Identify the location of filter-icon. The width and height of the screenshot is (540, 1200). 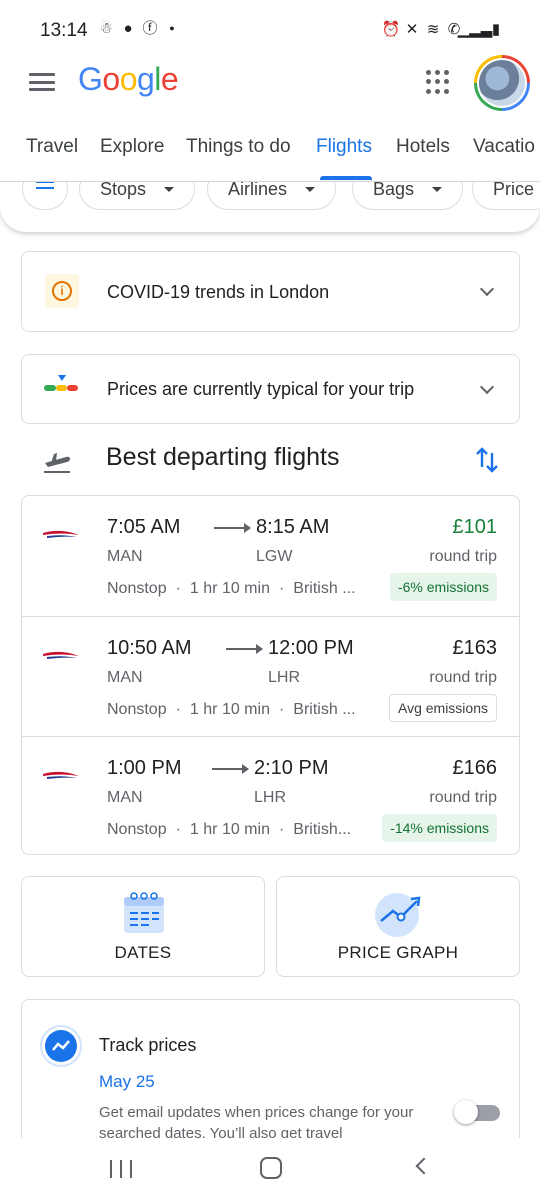
(45, 187).